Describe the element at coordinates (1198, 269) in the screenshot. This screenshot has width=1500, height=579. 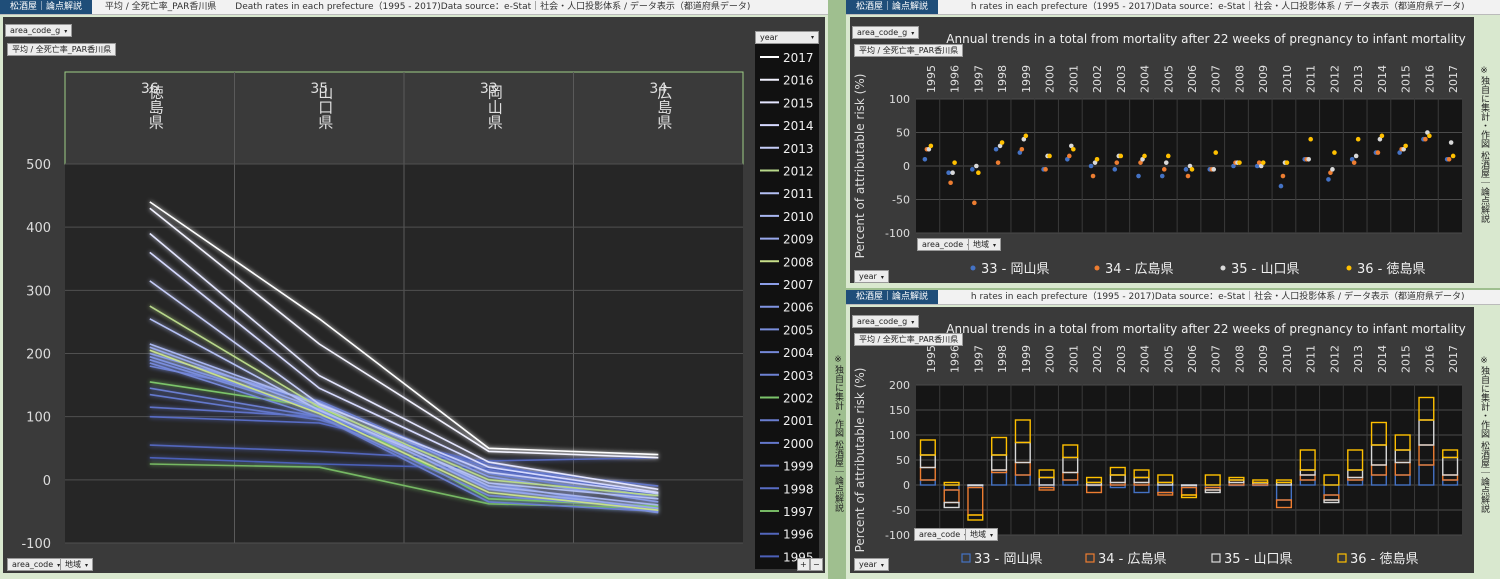
I see `scatter-legend: 33 - 岡山県 34 - 広島県 35 - 山口県 36 - 徳島県` at that location.